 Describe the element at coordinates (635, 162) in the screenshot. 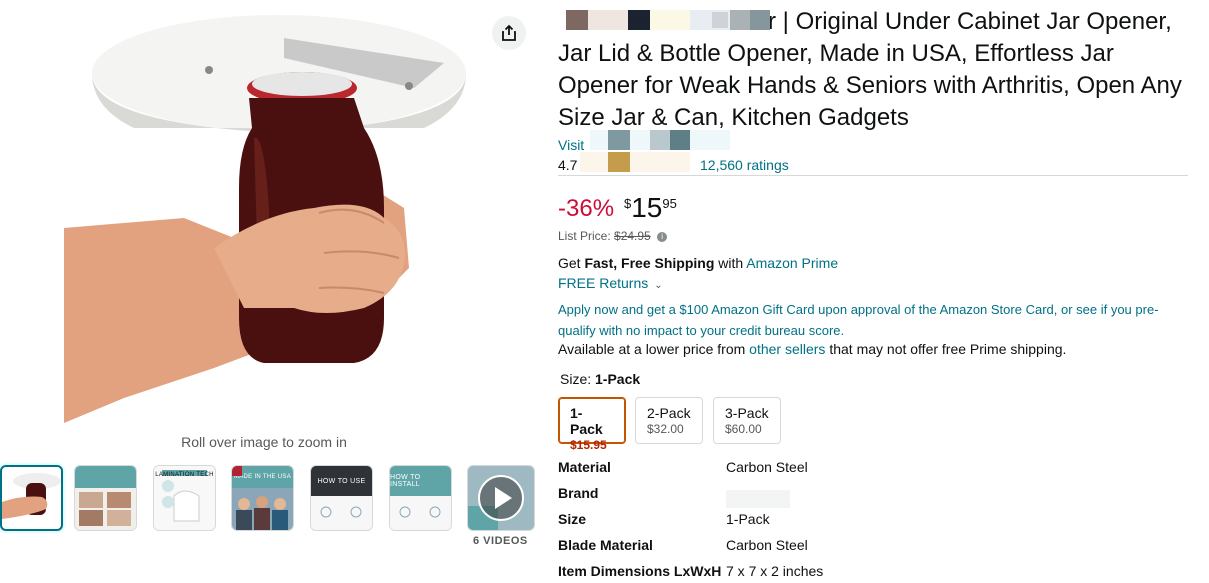

I see `redacted-star-rating` at that location.